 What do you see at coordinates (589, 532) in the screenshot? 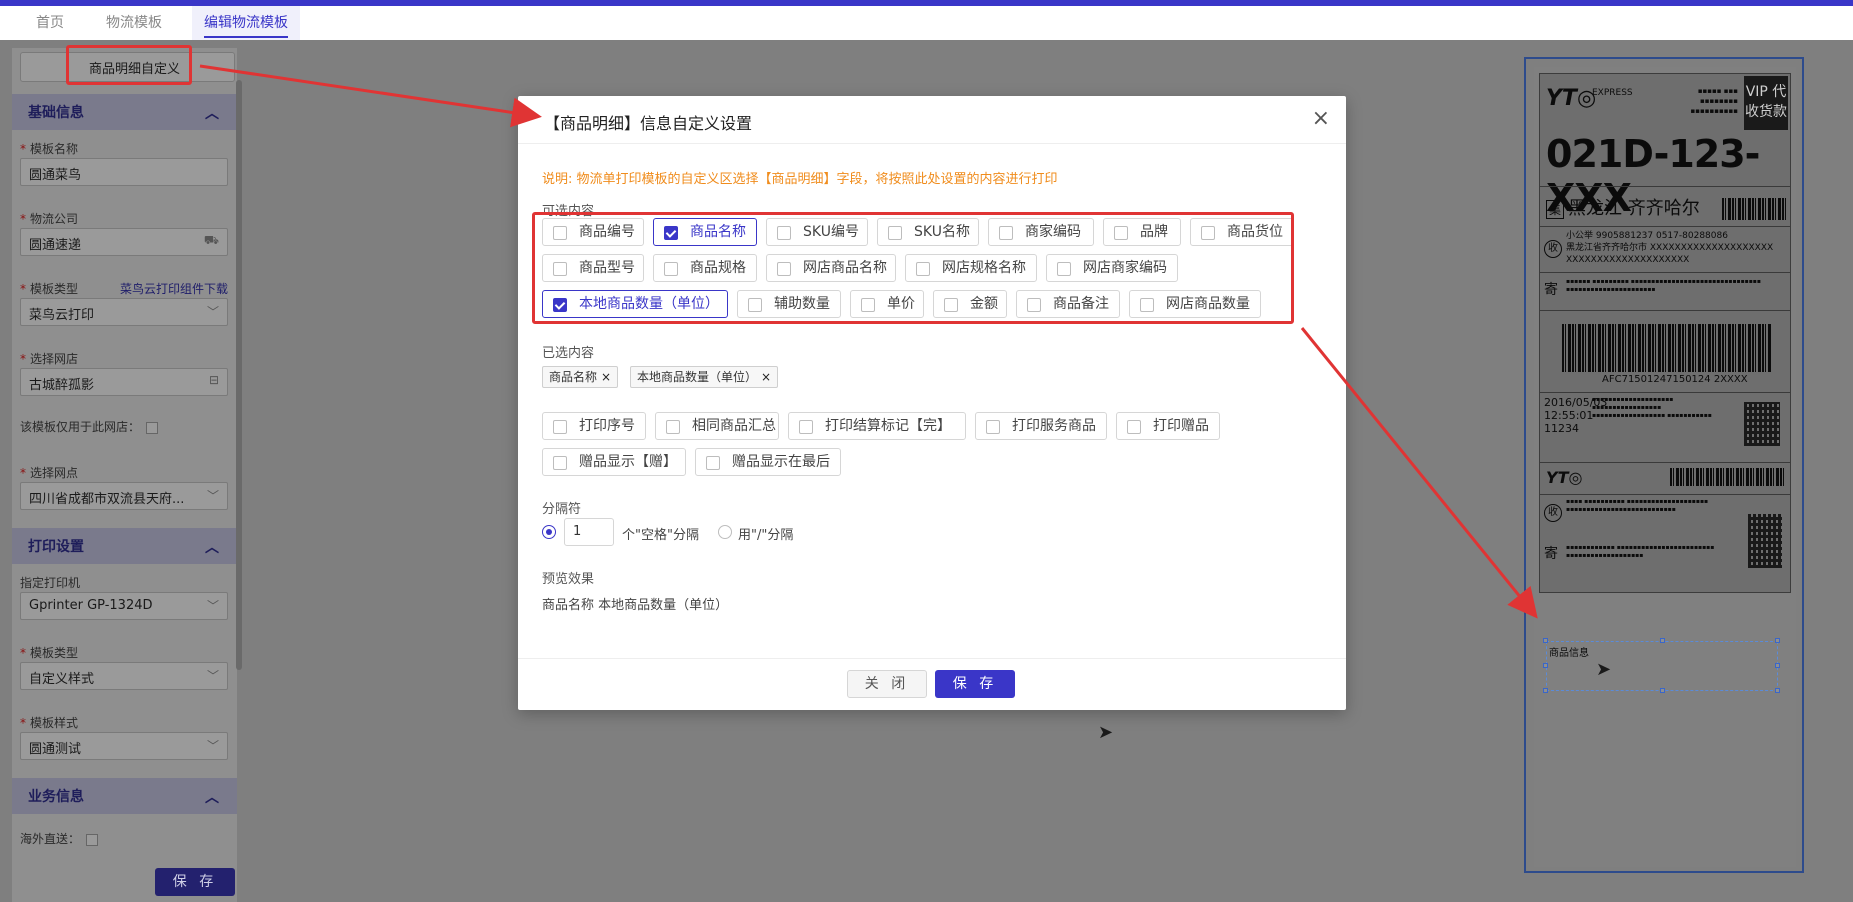
I see `separator-count-input: 1` at bounding box center [589, 532].